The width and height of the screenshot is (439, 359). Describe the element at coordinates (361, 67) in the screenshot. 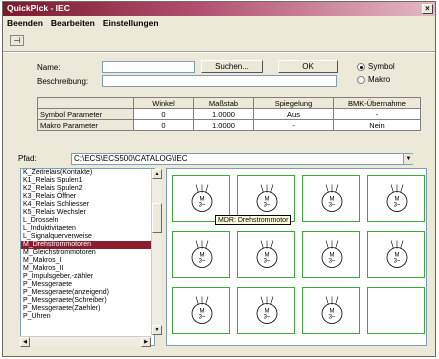

I see `symbol-radio` at that location.